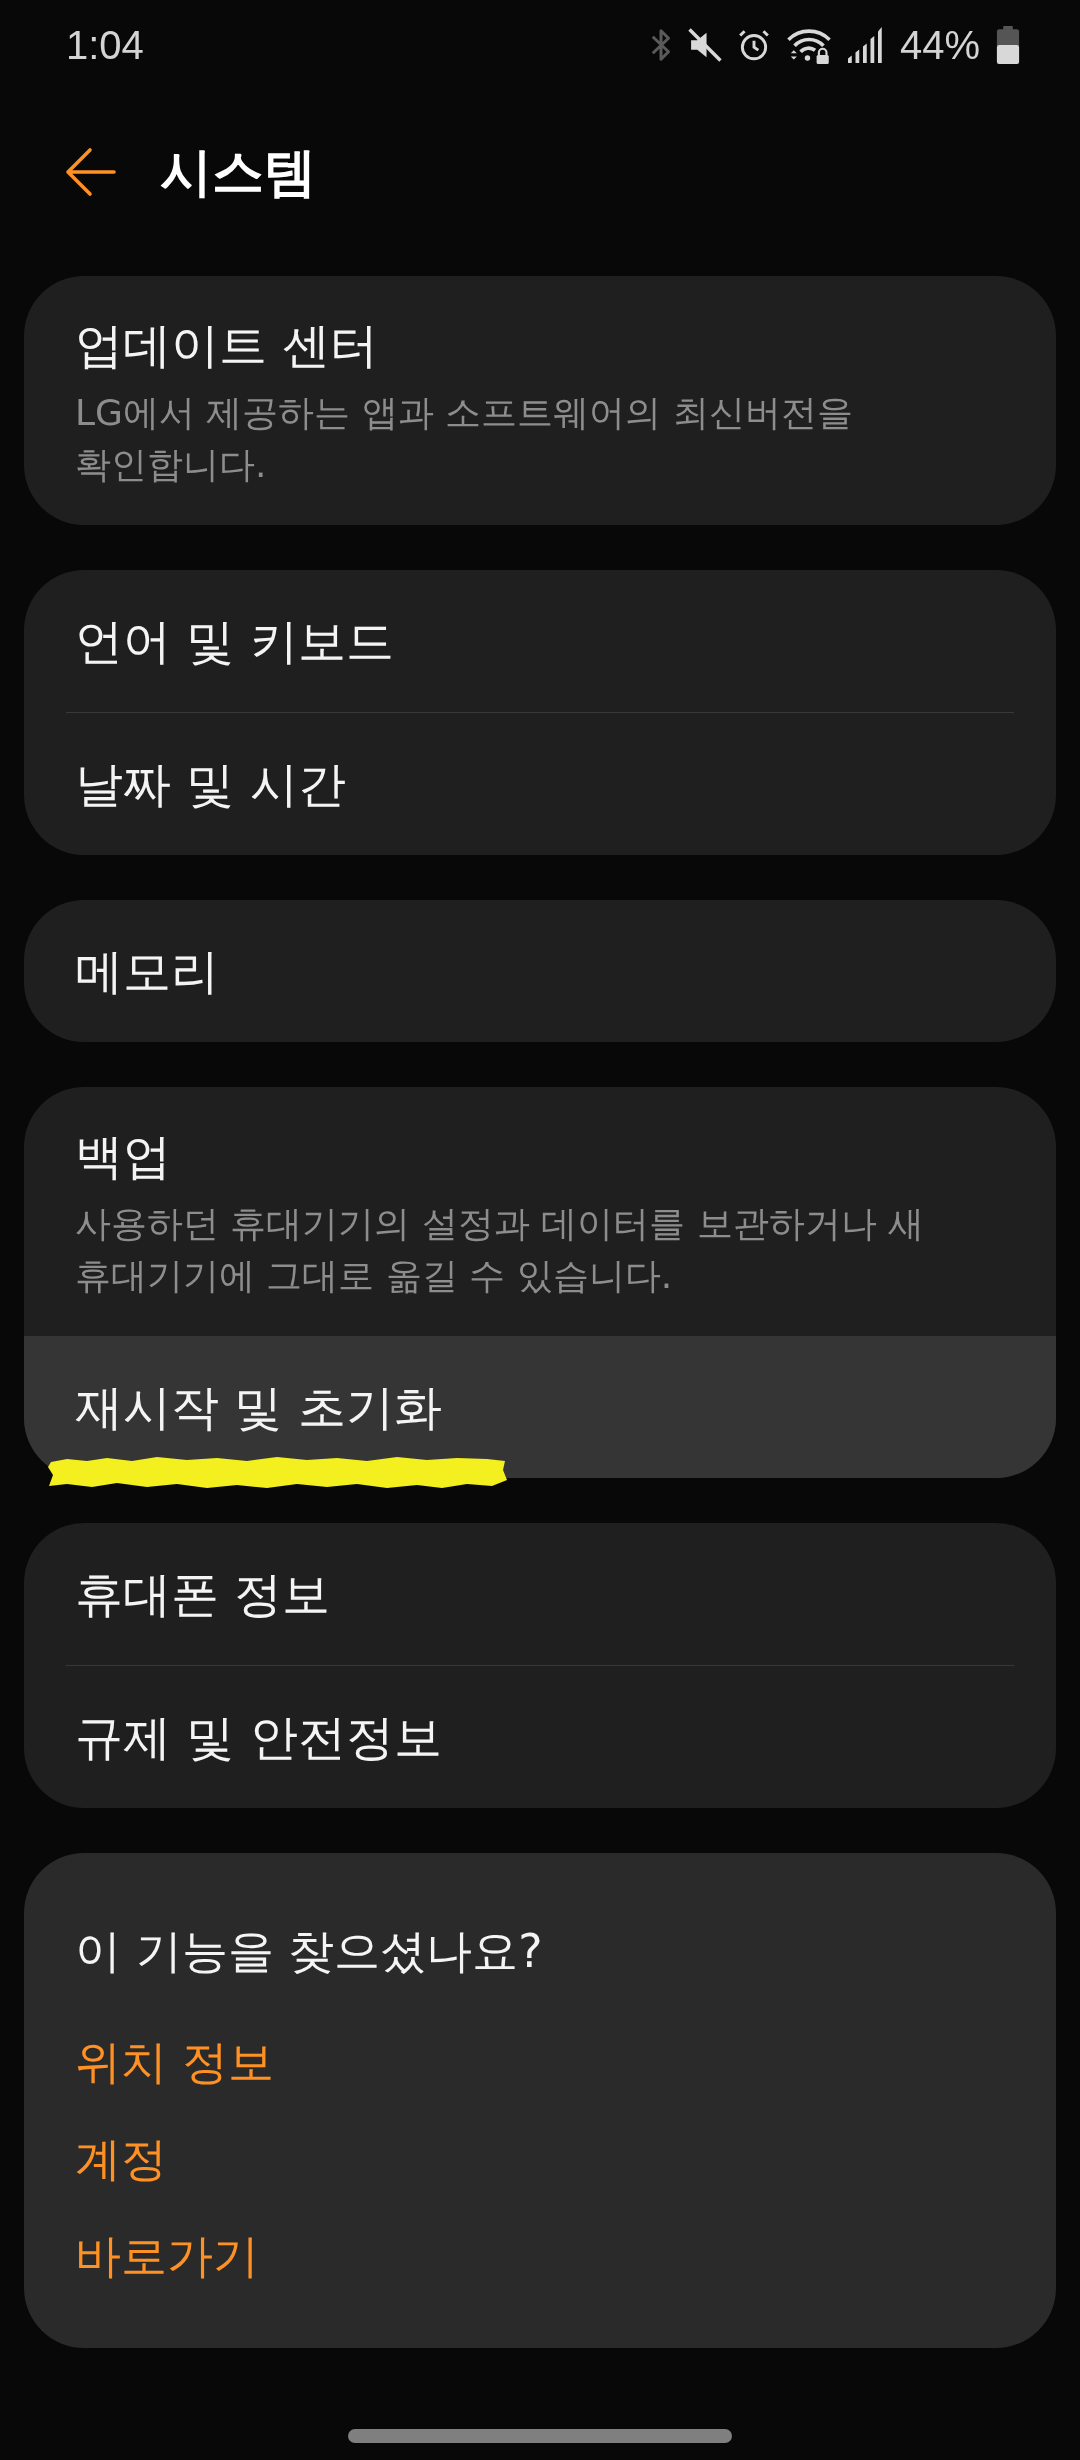 This screenshot has width=1080, height=2460. Describe the element at coordinates (939, 45) in the screenshot. I see `battery-percentage: 44%` at that location.